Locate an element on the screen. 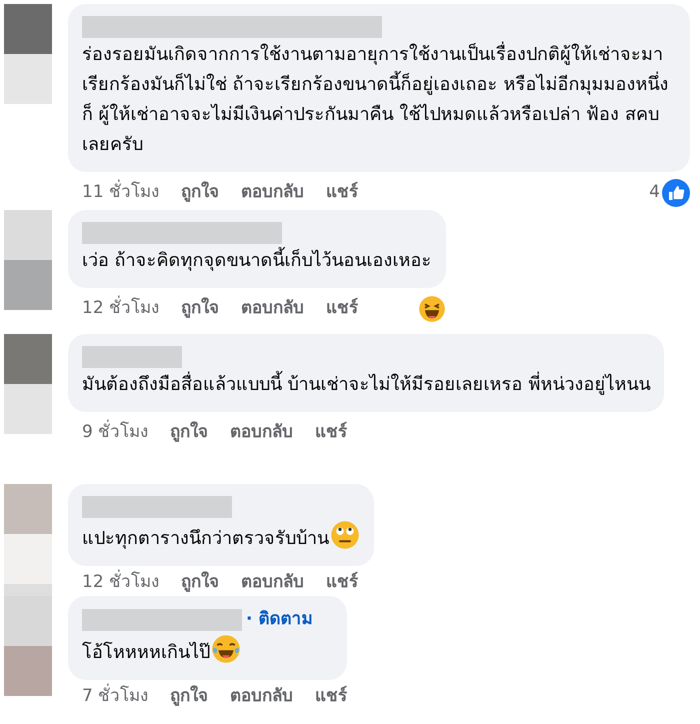 Image resolution: width=700 pixels, height=724 pixels. comment-time: 11 ชั่วโมง is located at coordinates (121, 193).